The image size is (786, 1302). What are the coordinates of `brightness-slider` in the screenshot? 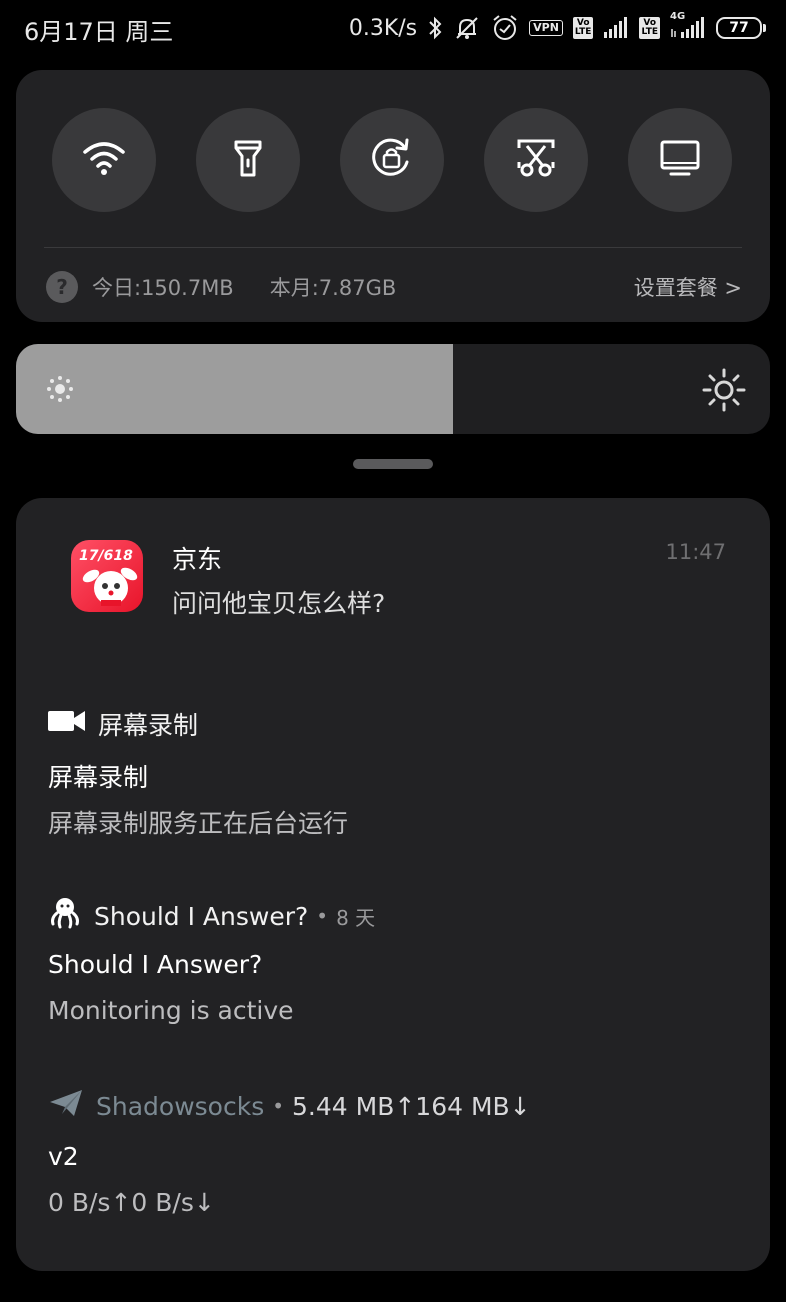 It's located at (393, 389).